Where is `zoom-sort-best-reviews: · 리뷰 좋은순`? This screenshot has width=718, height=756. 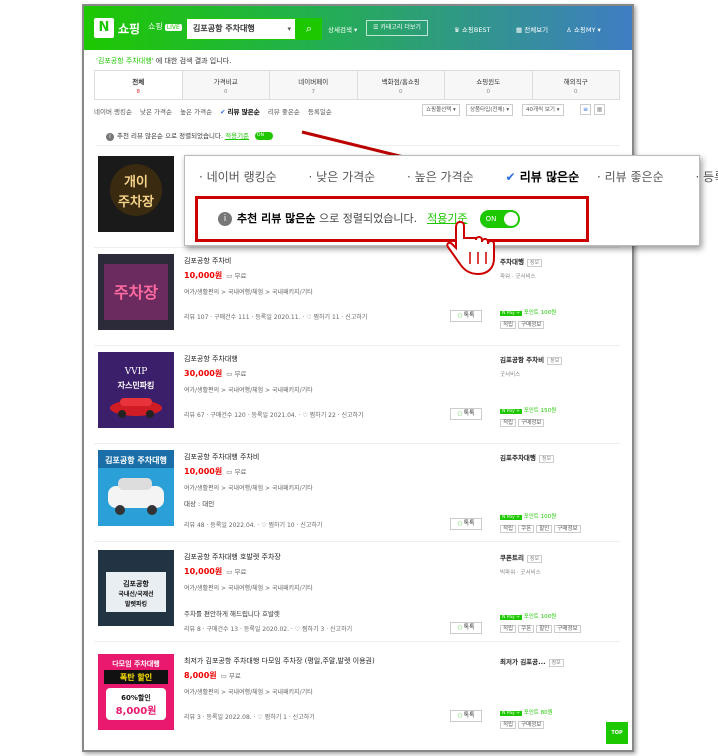
zoom-sort-best-reviews: · 리뷰 좋은순 is located at coordinates (637, 177).